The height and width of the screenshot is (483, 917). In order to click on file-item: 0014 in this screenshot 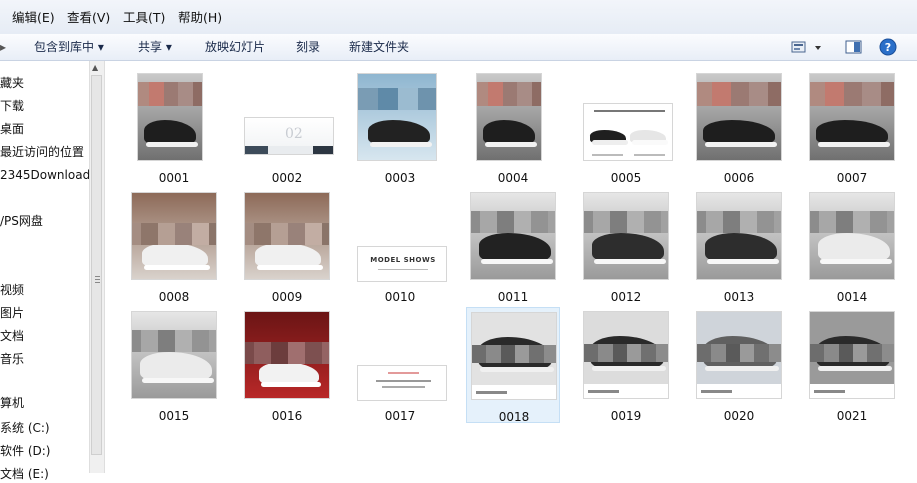, I will do `click(852, 246)`.